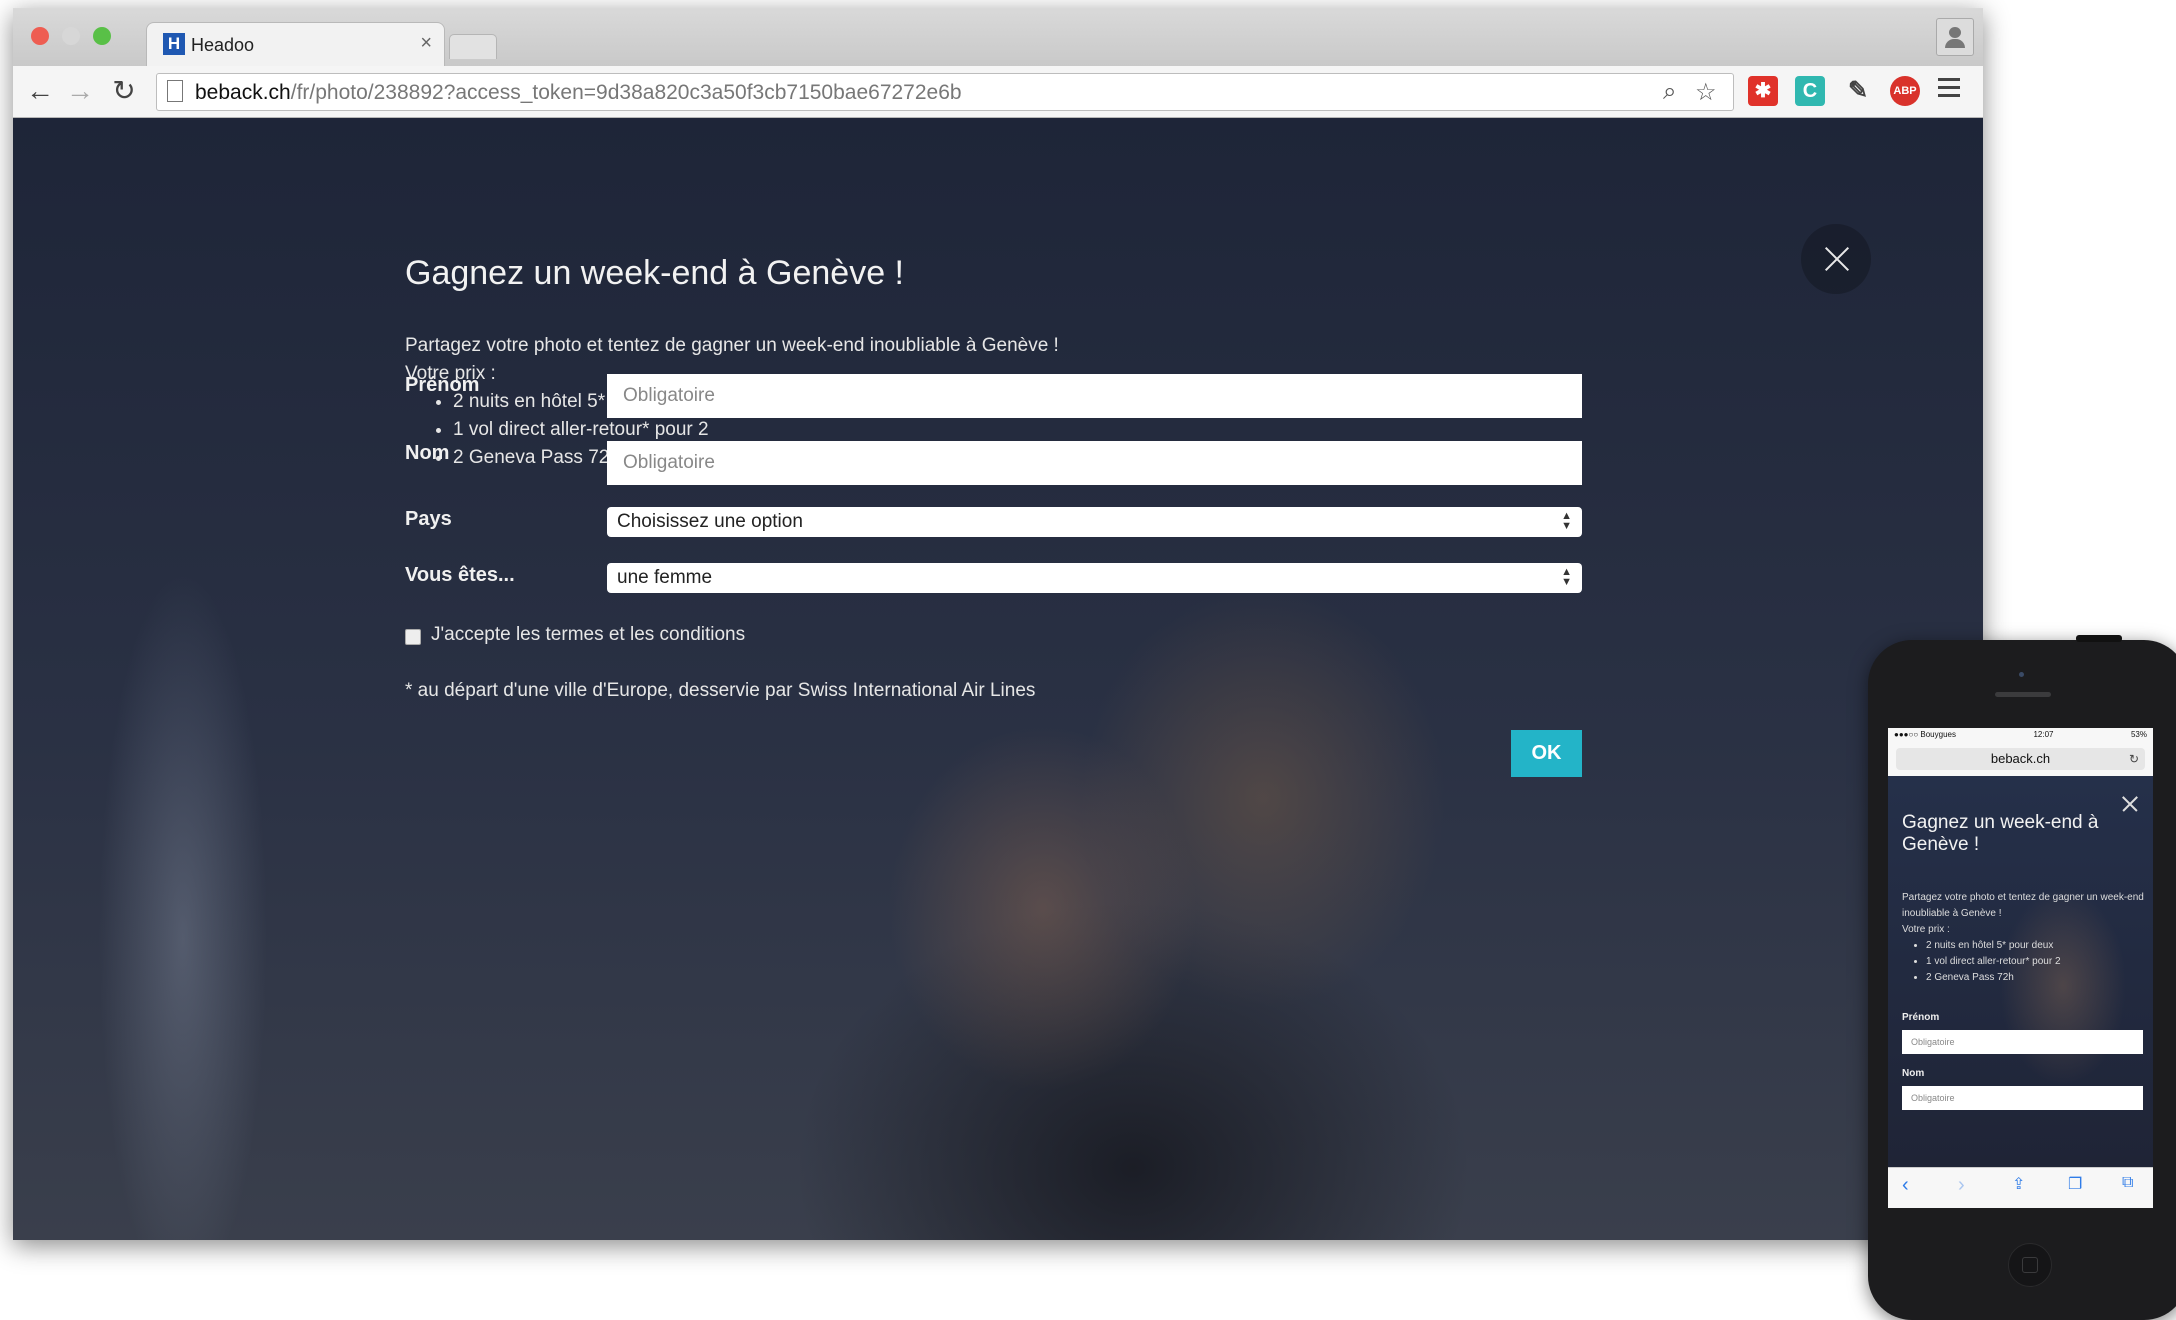  What do you see at coordinates (1094, 522) in the screenshot?
I see `pays-select: Choisissez une option ▲ ▼` at bounding box center [1094, 522].